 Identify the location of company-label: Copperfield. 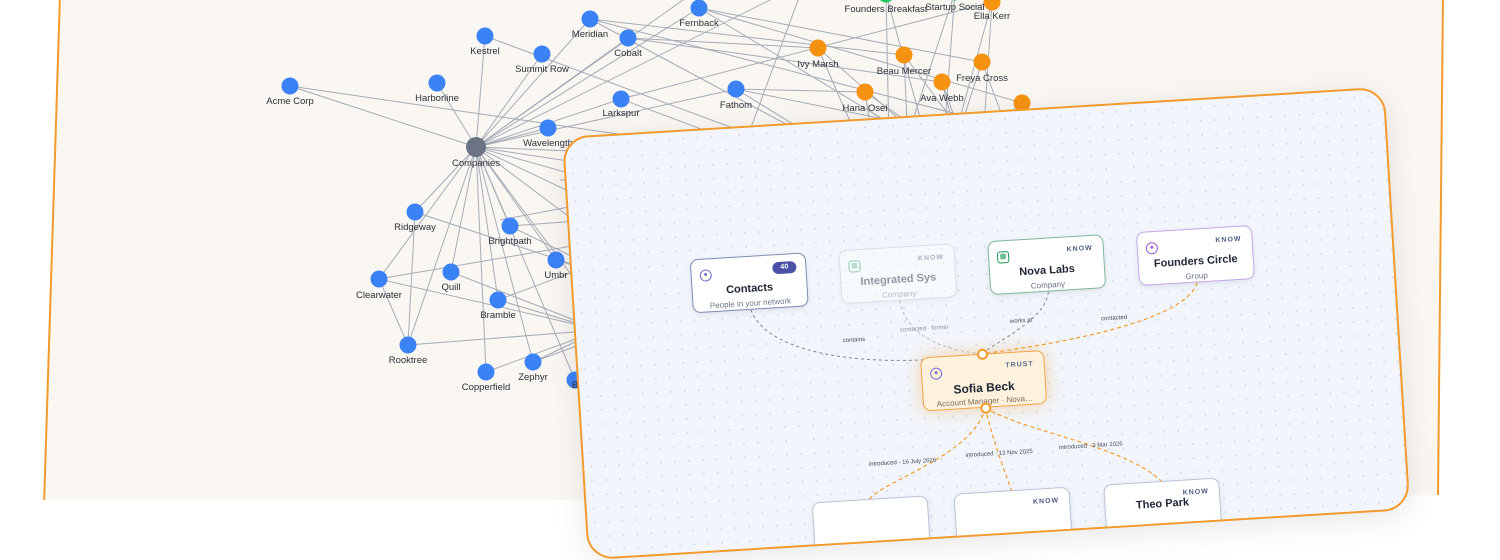
(486, 387).